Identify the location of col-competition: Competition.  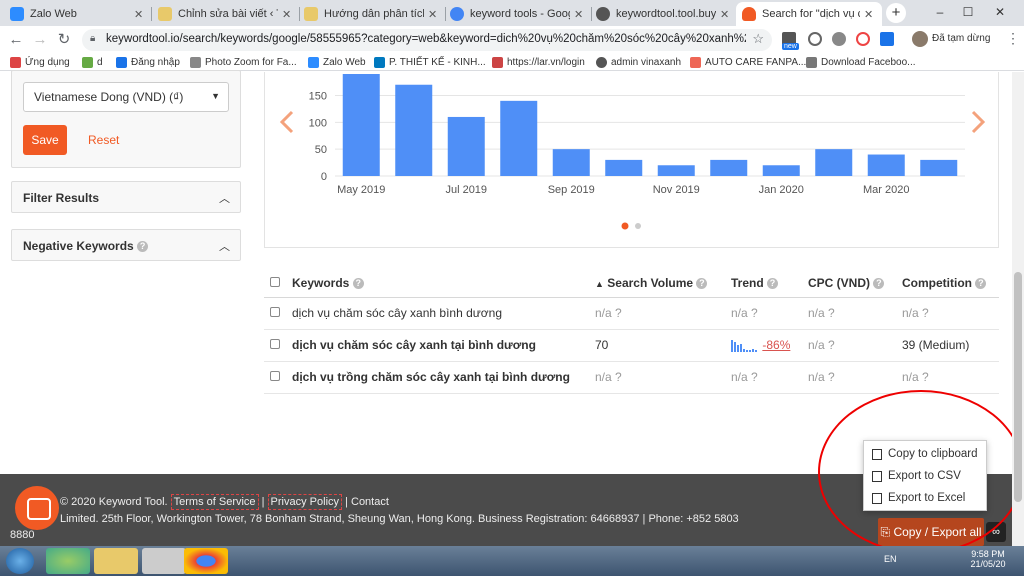
(937, 283).